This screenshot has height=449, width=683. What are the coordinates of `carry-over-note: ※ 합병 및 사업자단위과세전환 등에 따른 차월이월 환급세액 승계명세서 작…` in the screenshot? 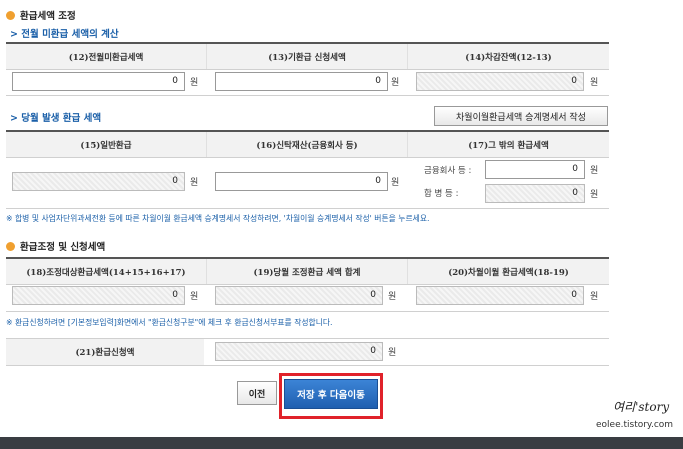 It's located at (218, 218).